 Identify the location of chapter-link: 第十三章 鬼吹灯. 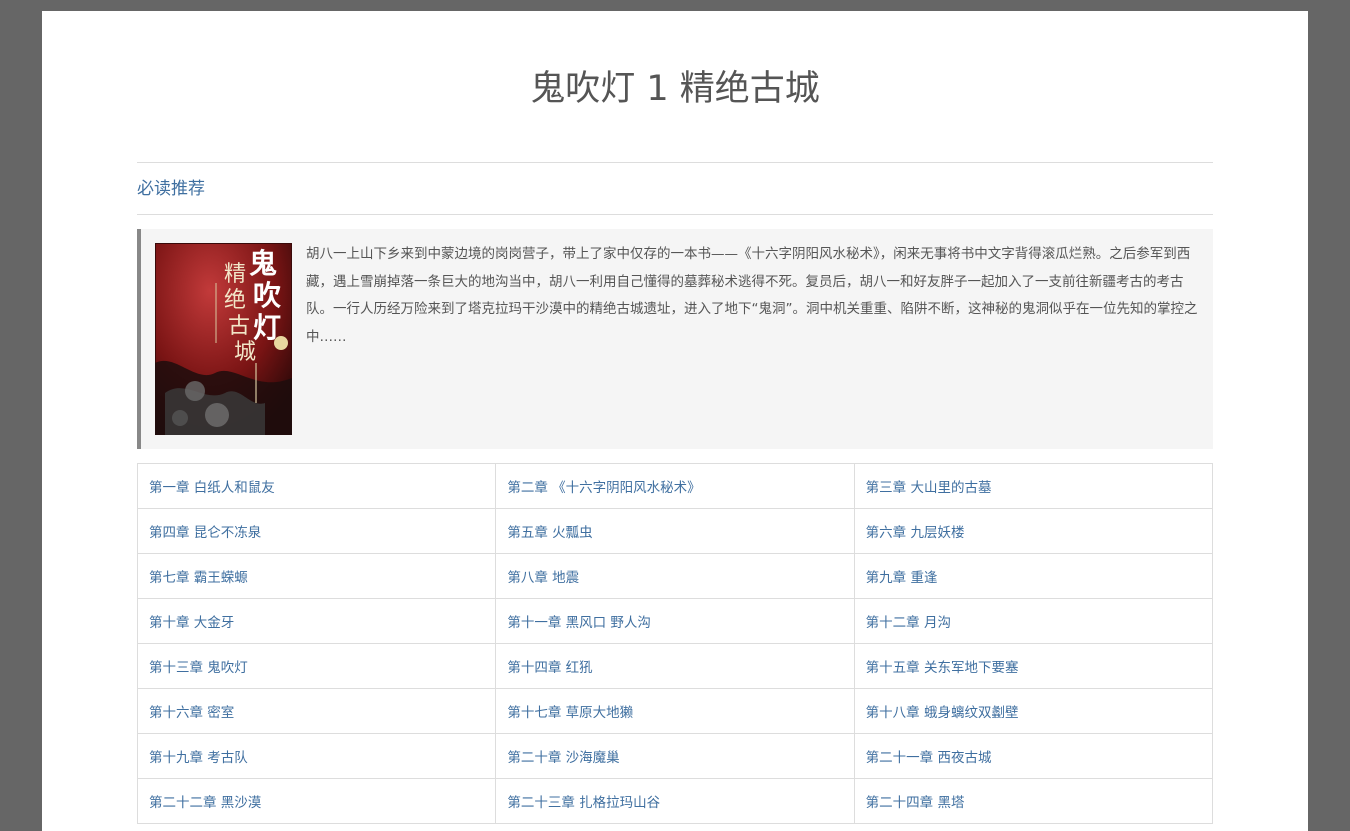
(198, 668).